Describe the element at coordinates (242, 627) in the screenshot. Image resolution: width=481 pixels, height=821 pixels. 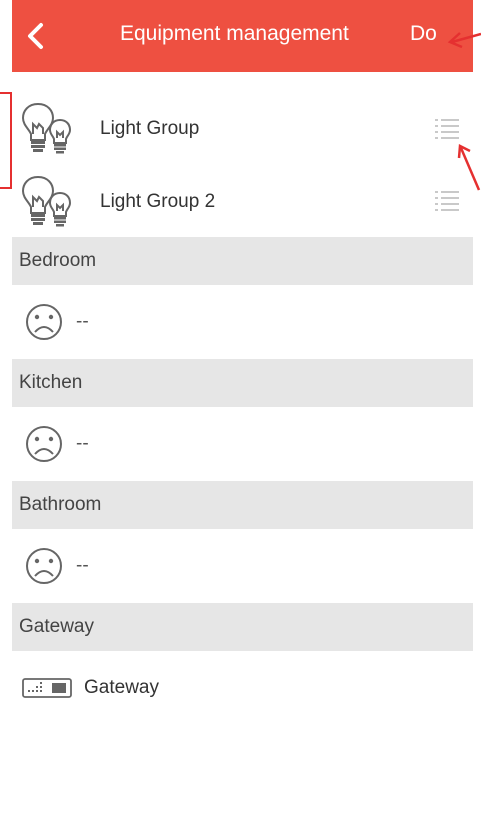
I see `section-header-gateway: Gateway` at that location.